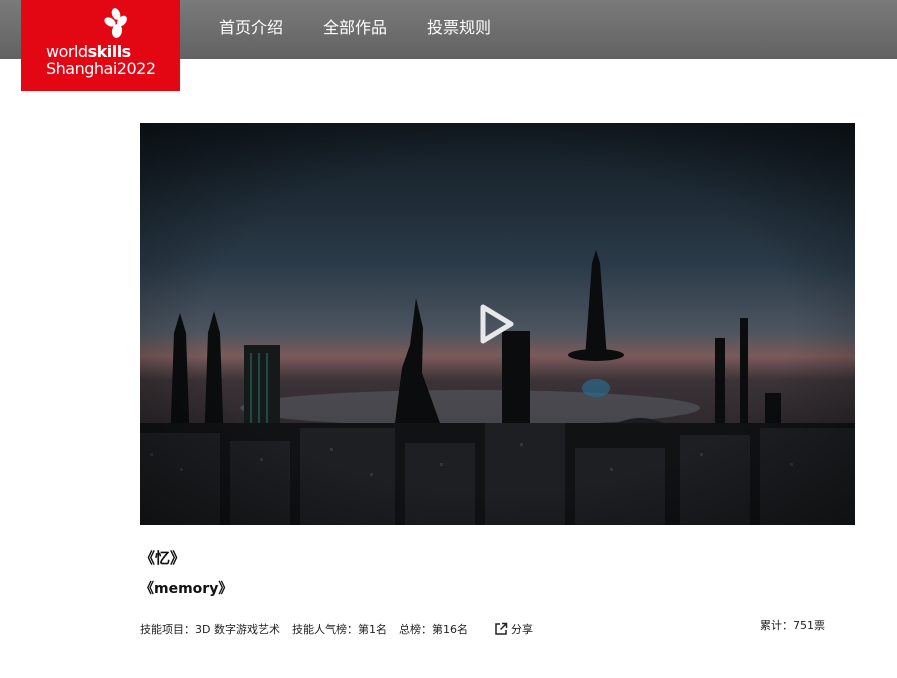  What do you see at coordinates (776, 625) in the screenshot?
I see `votes-label: 累计：` at bounding box center [776, 625].